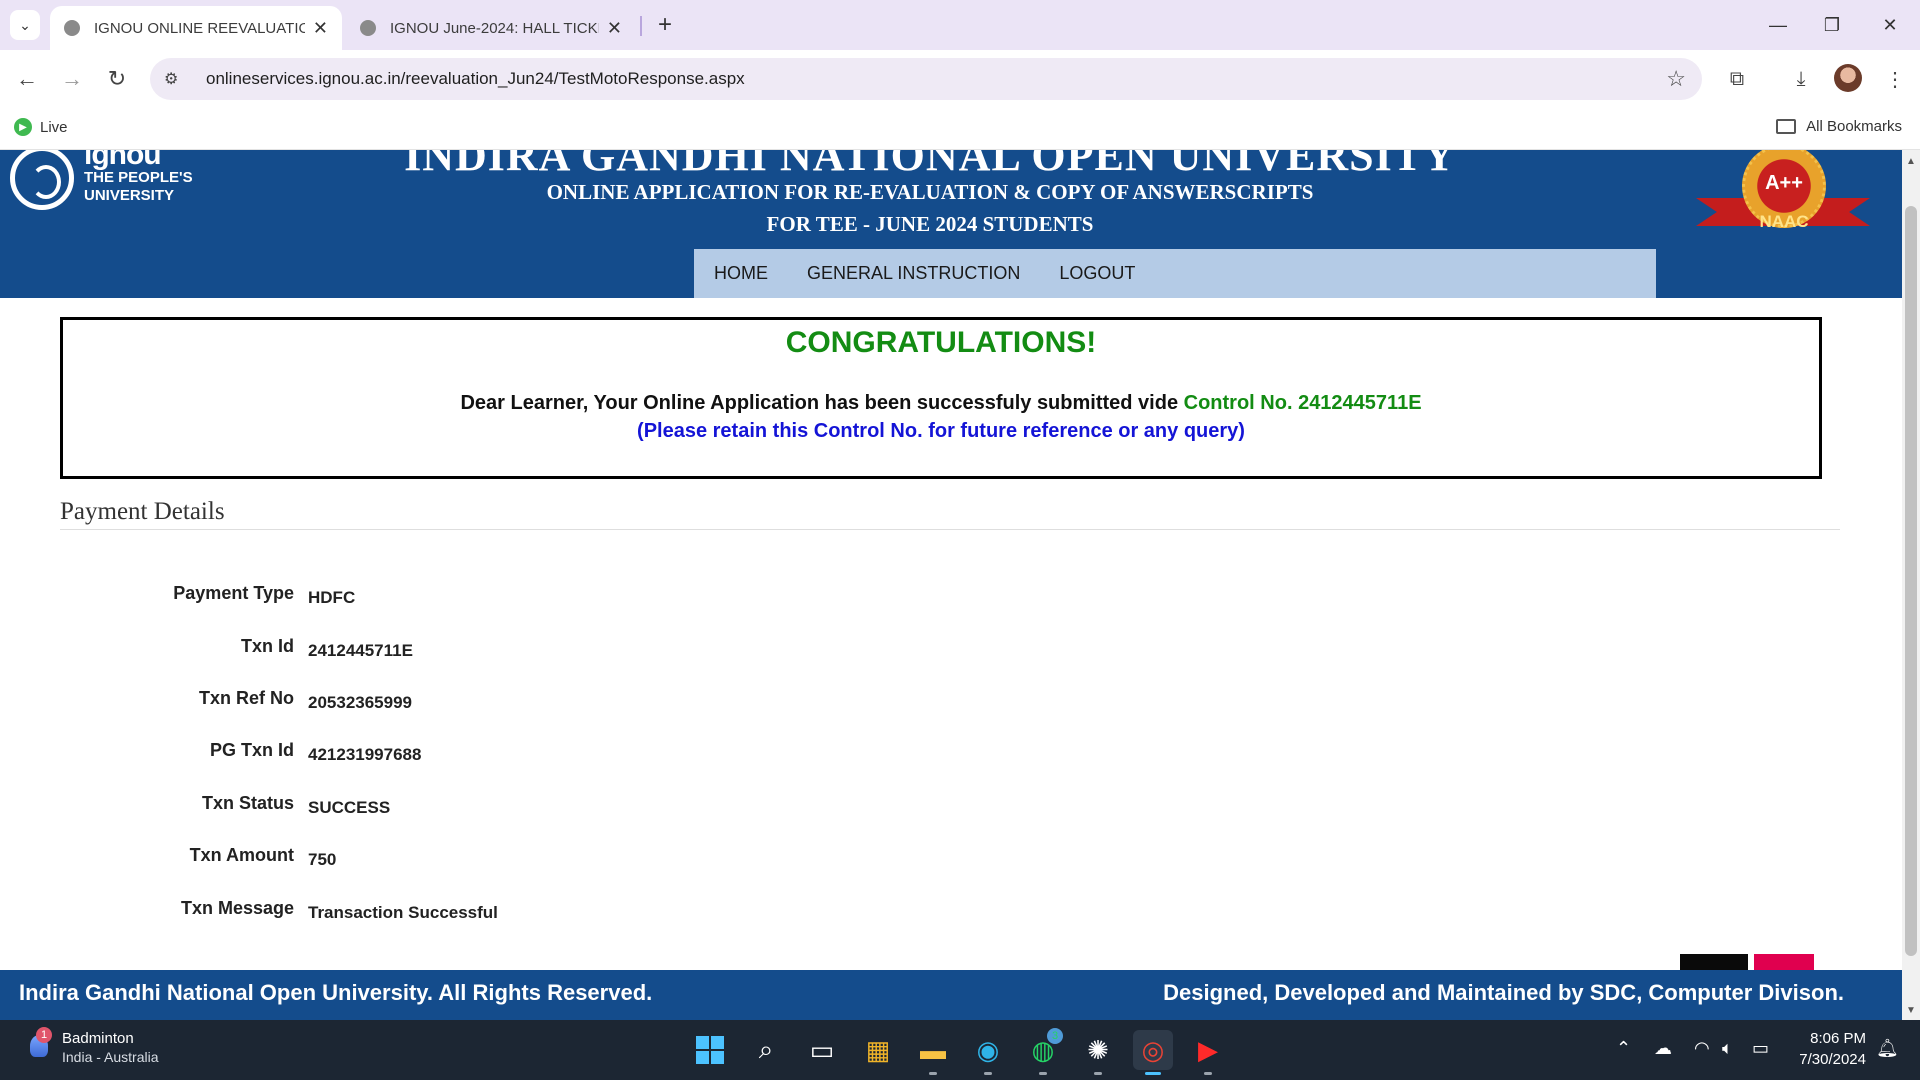  I want to click on payment-row: Txn Id 2412445711E, so click(951, 651).